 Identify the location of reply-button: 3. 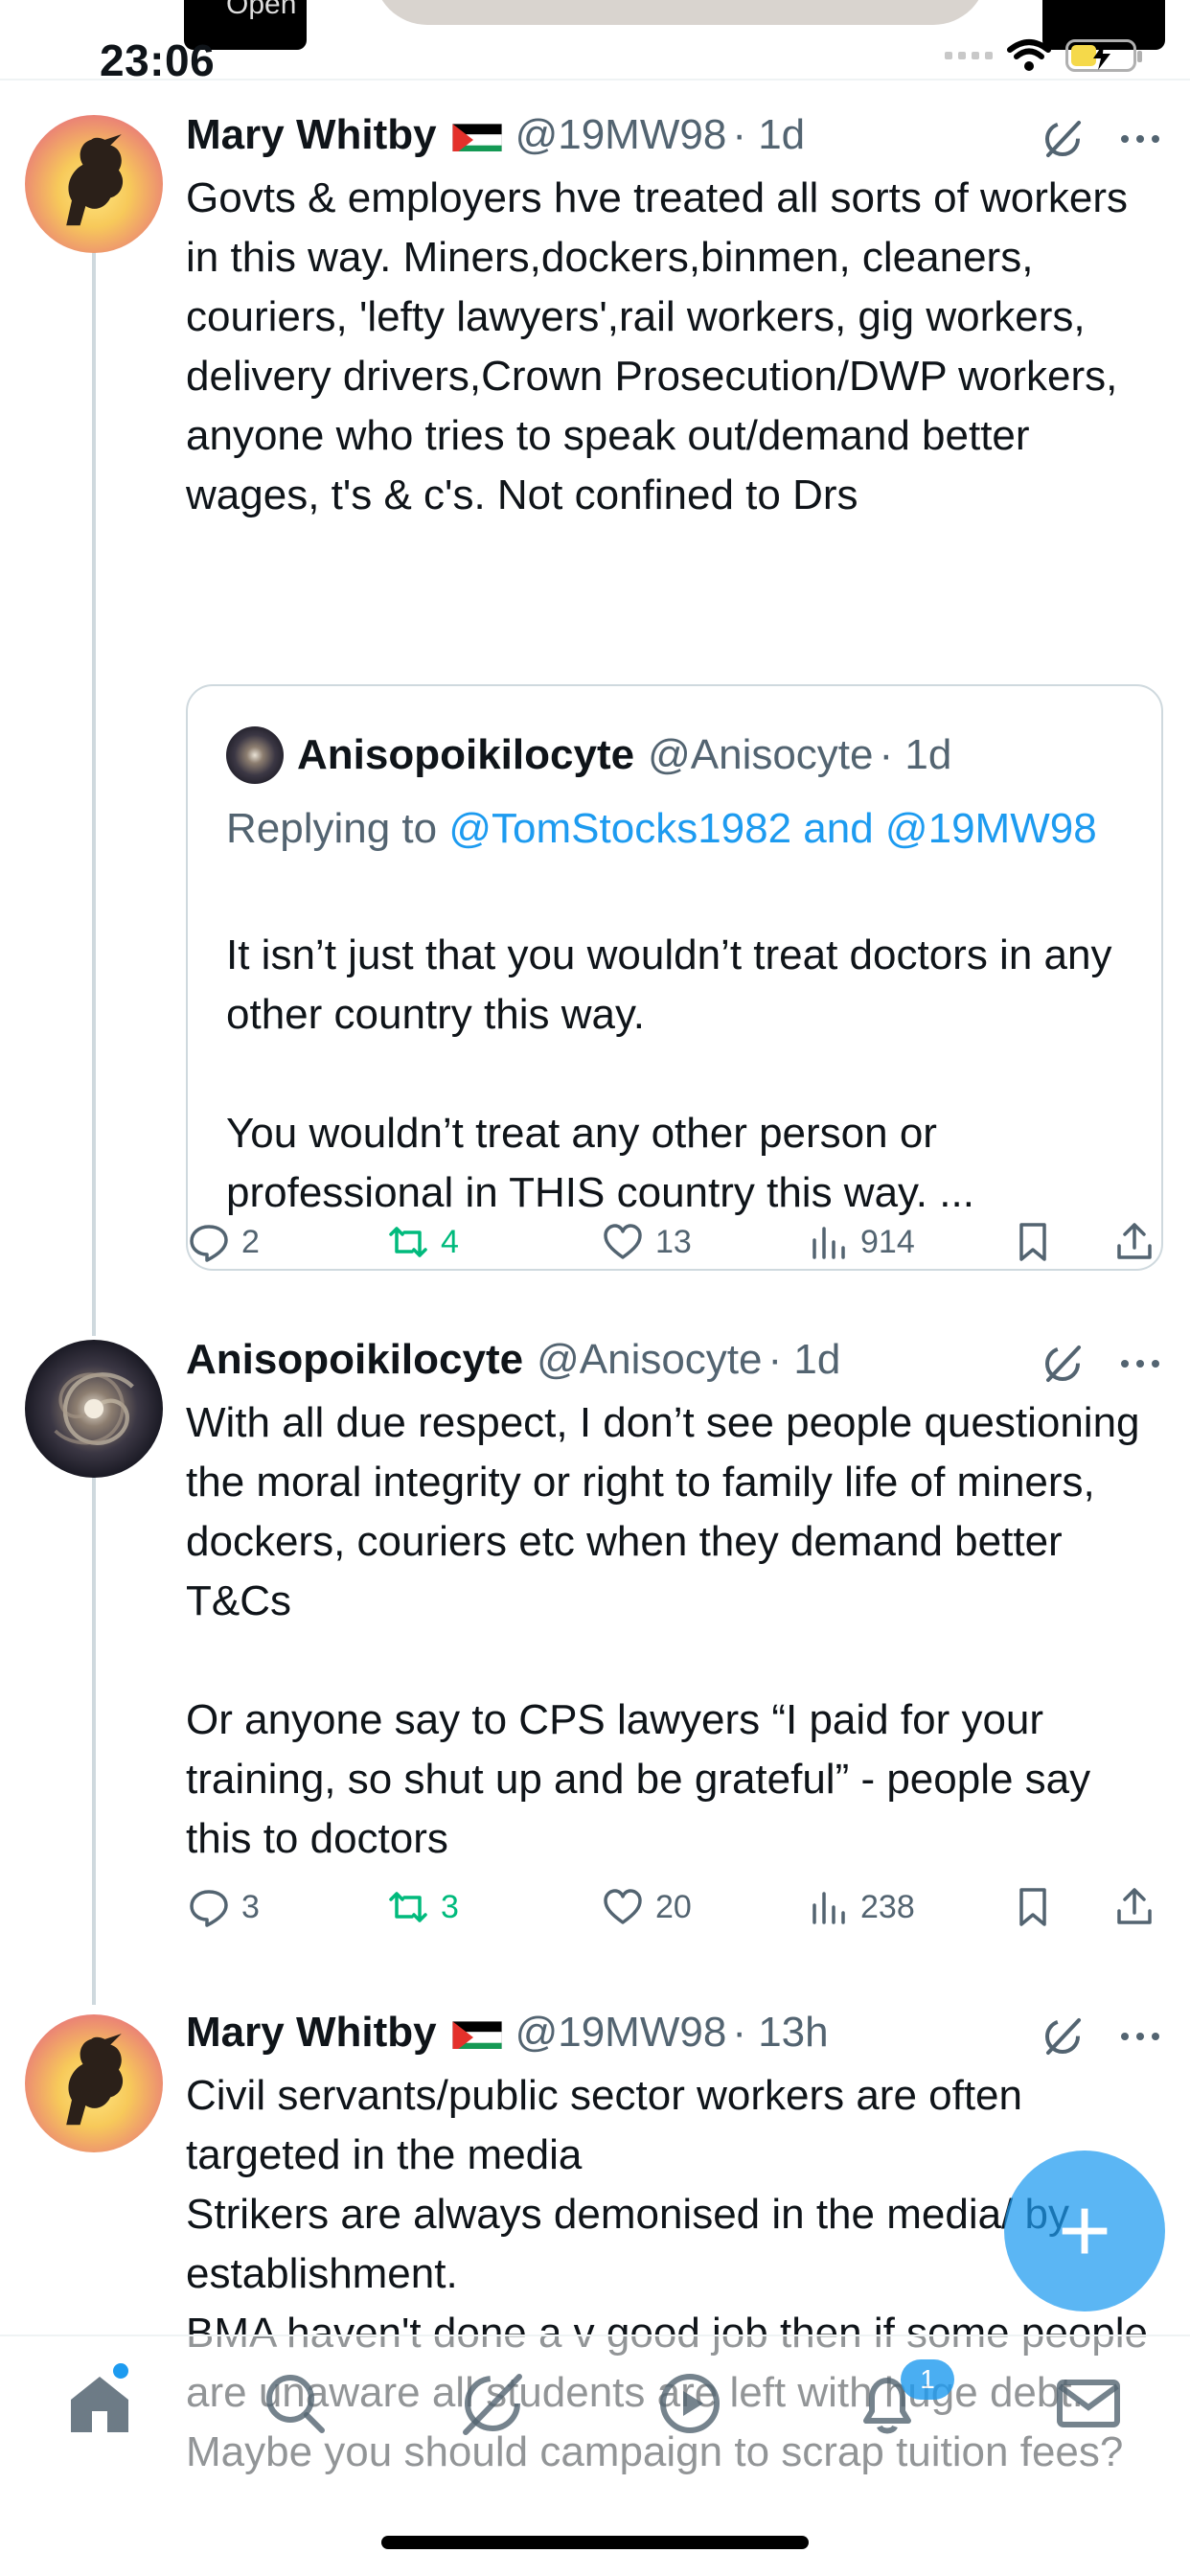
(223, 1907).